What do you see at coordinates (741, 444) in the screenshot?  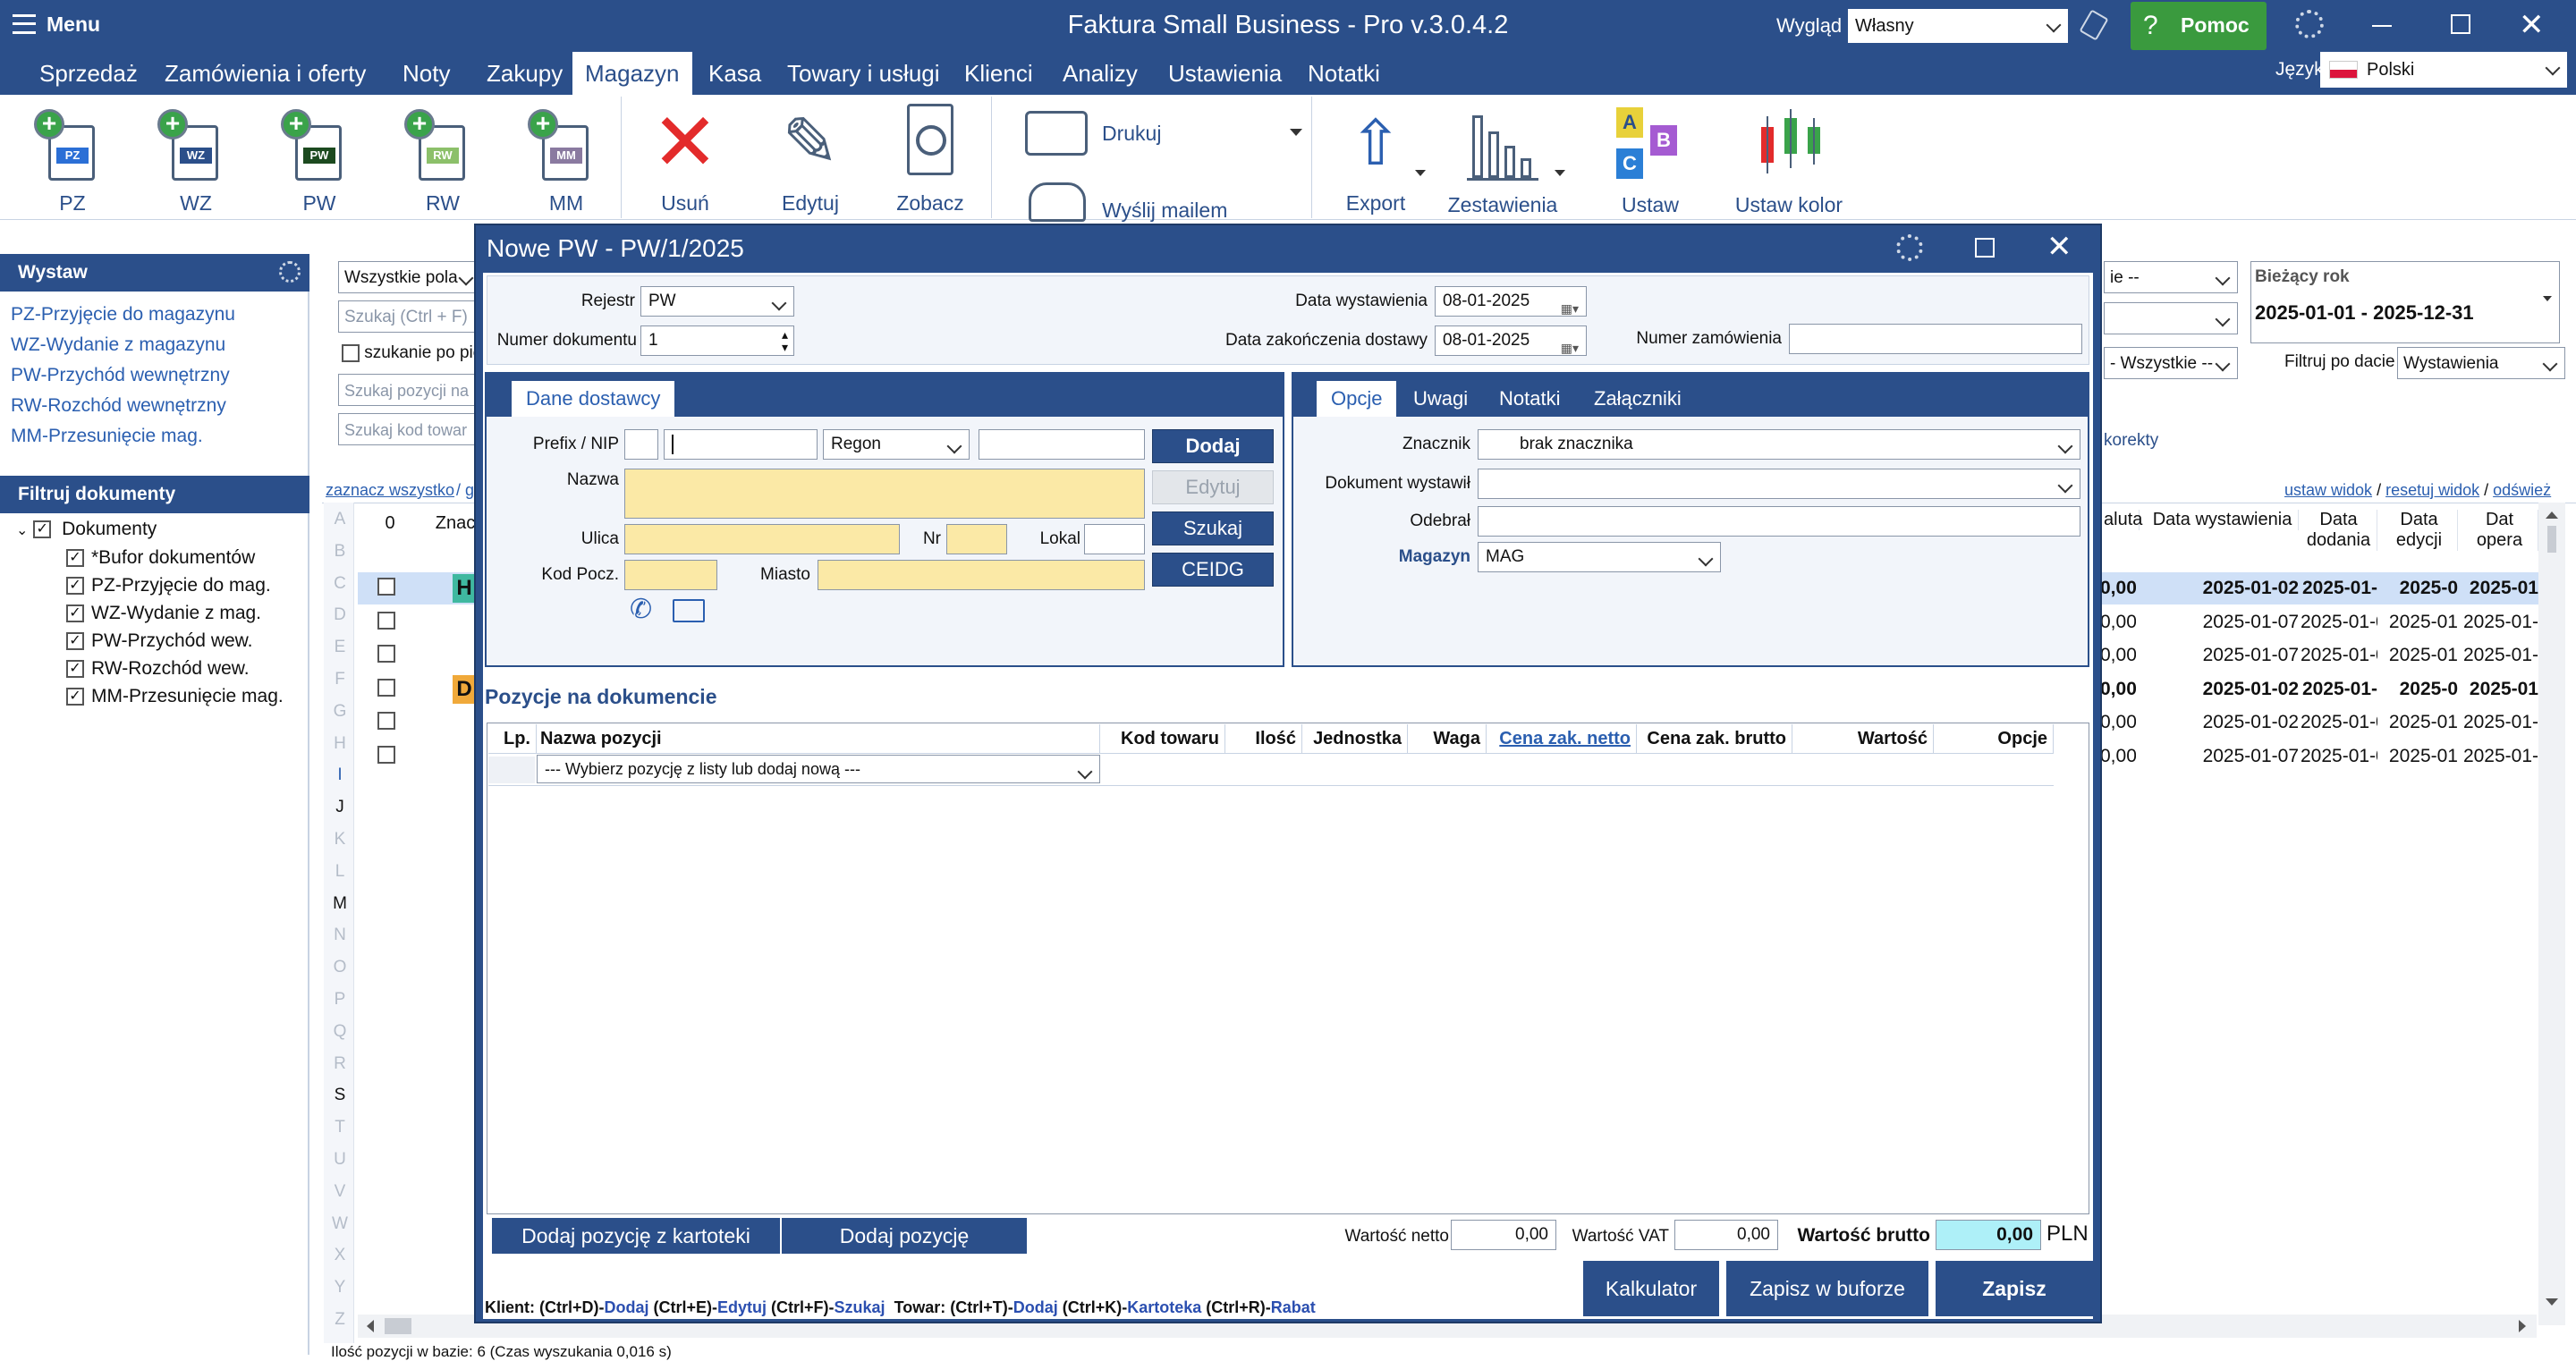 I see `nip-input` at bounding box center [741, 444].